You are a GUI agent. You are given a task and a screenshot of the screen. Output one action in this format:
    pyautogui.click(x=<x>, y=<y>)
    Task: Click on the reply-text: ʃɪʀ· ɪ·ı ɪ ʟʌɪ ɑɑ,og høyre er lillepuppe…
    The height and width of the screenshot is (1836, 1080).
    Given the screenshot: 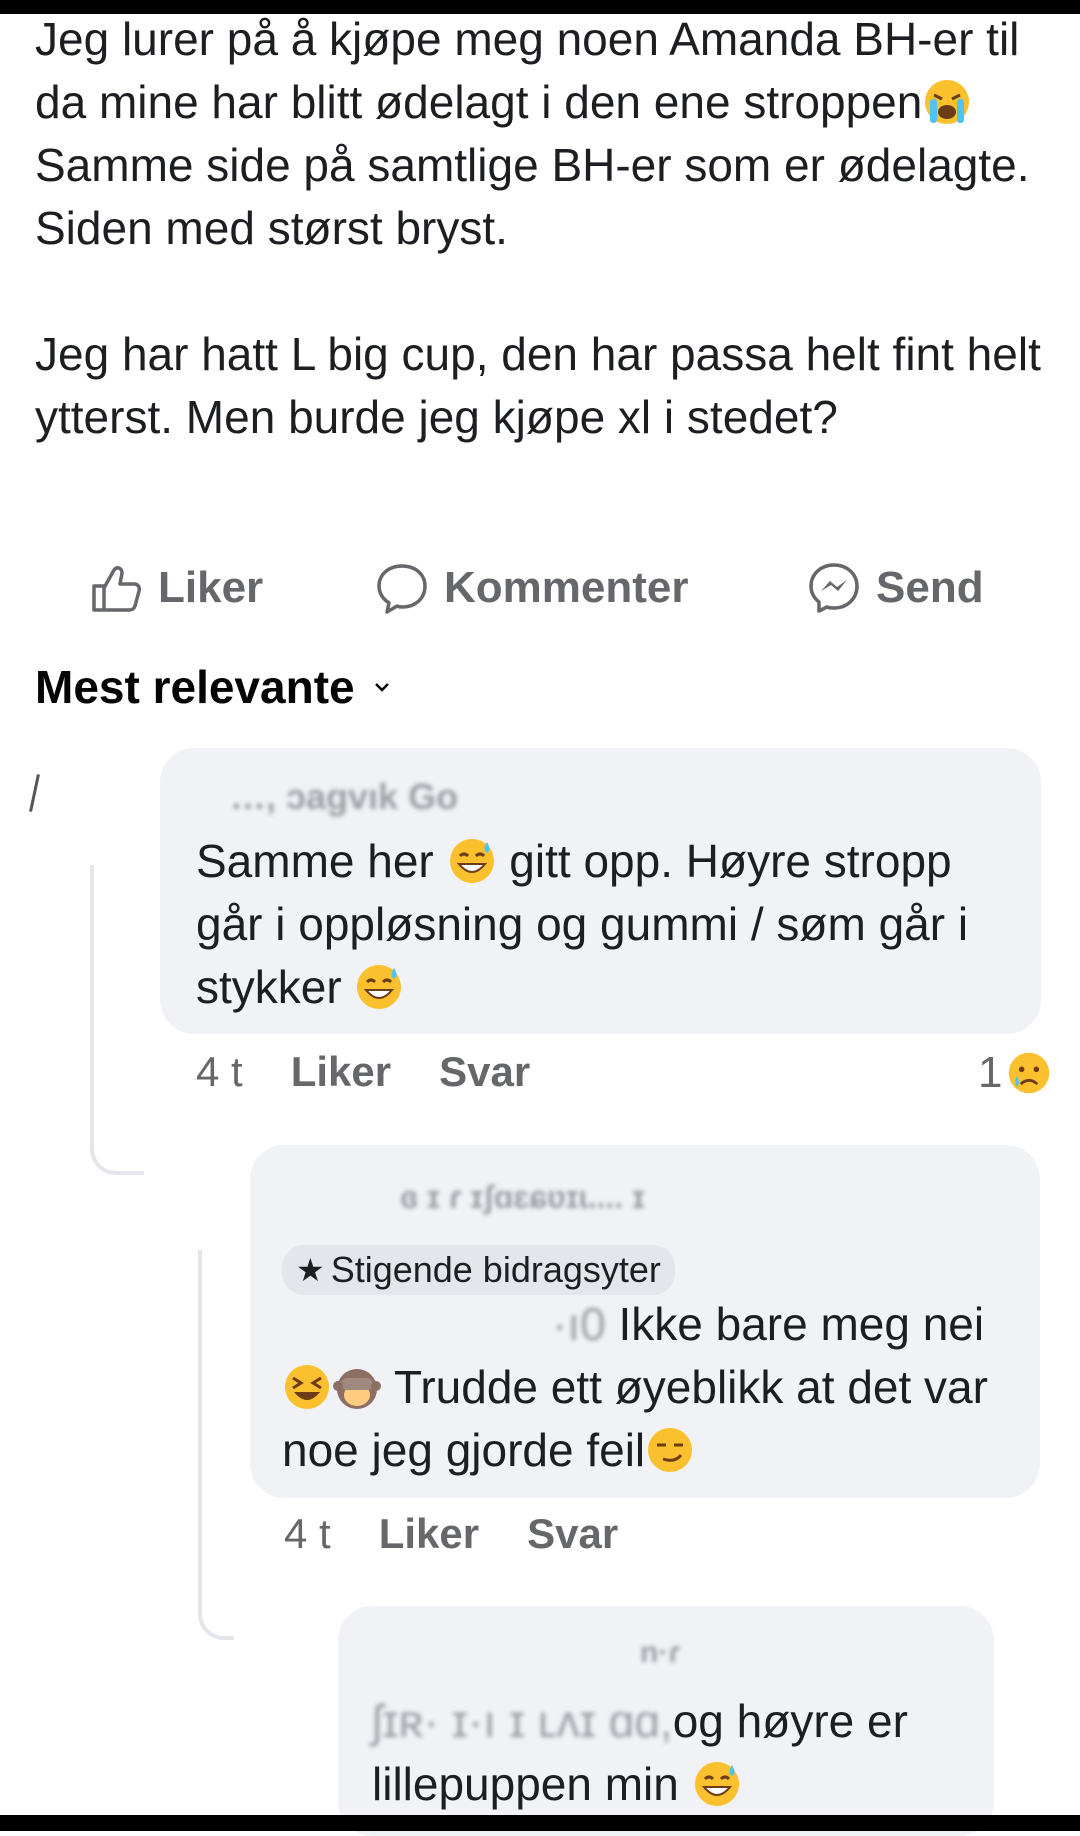 What is the action you would take?
    pyautogui.click(x=640, y=1752)
    